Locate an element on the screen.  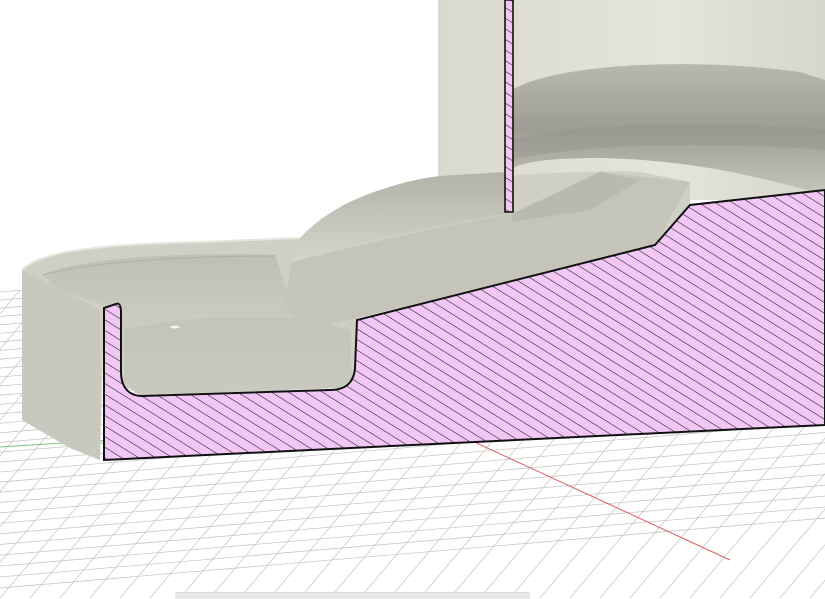
wall-section-cut is located at coordinates (509, 106).